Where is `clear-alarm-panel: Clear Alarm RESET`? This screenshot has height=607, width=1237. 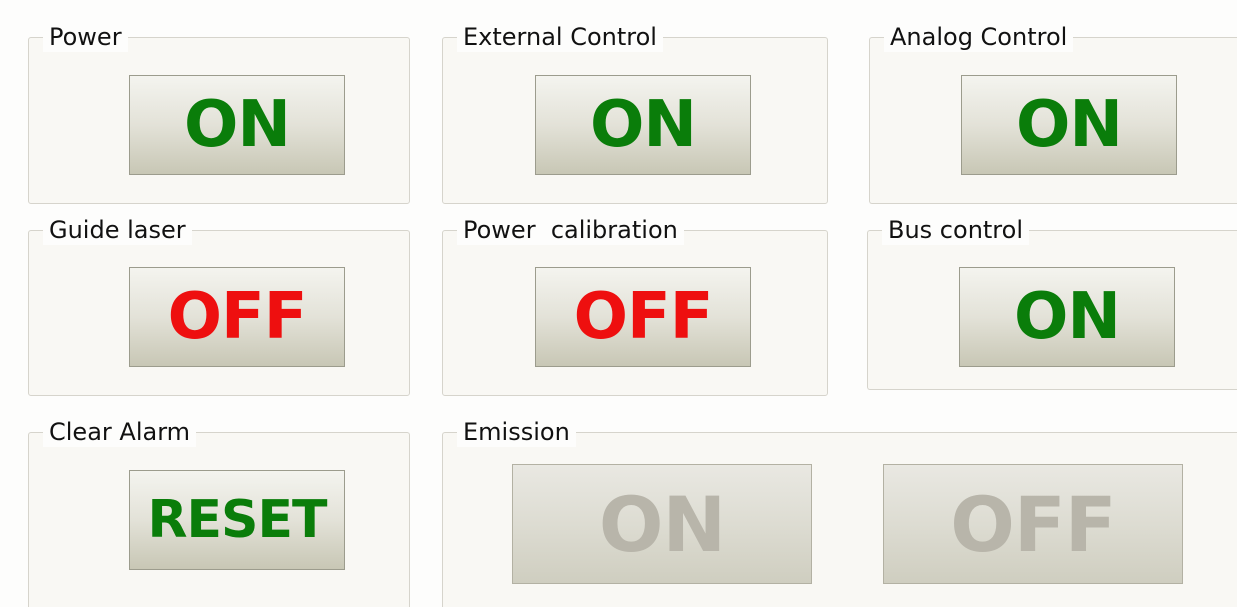 clear-alarm-panel: Clear Alarm RESET is located at coordinates (219, 512).